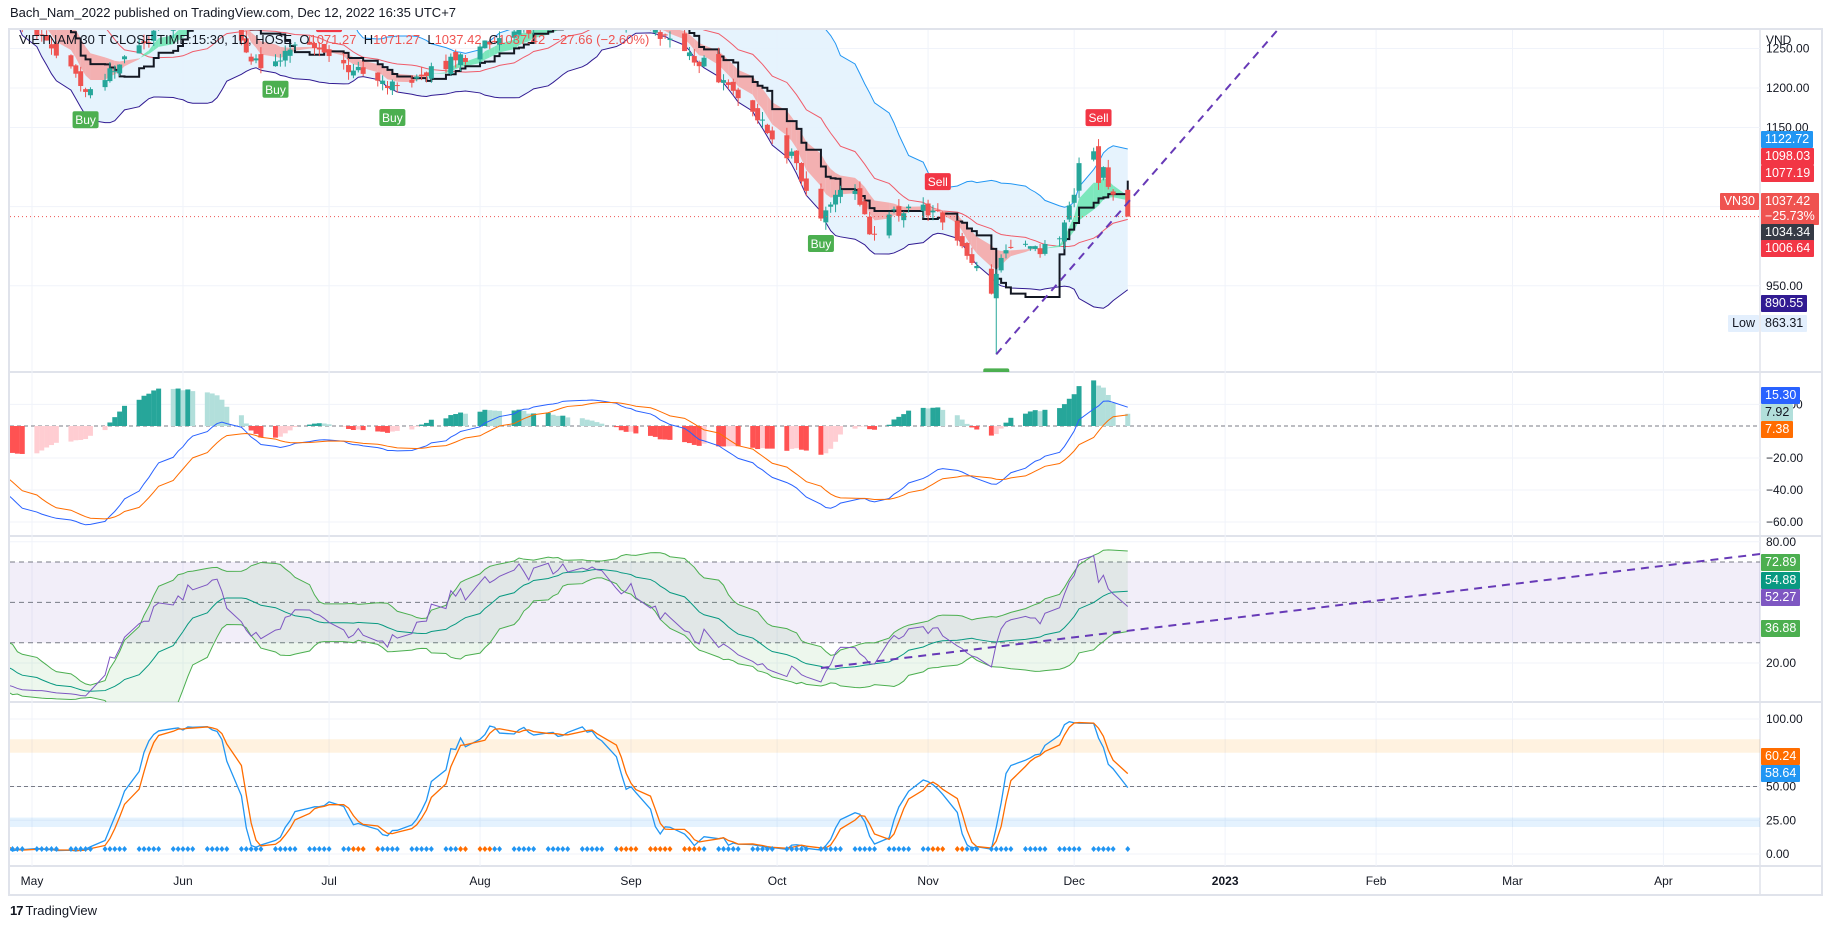 The height and width of the screenshot is (931, 1834). I want to click on axis-value-tag: 1006.64, so click(1788, 248).